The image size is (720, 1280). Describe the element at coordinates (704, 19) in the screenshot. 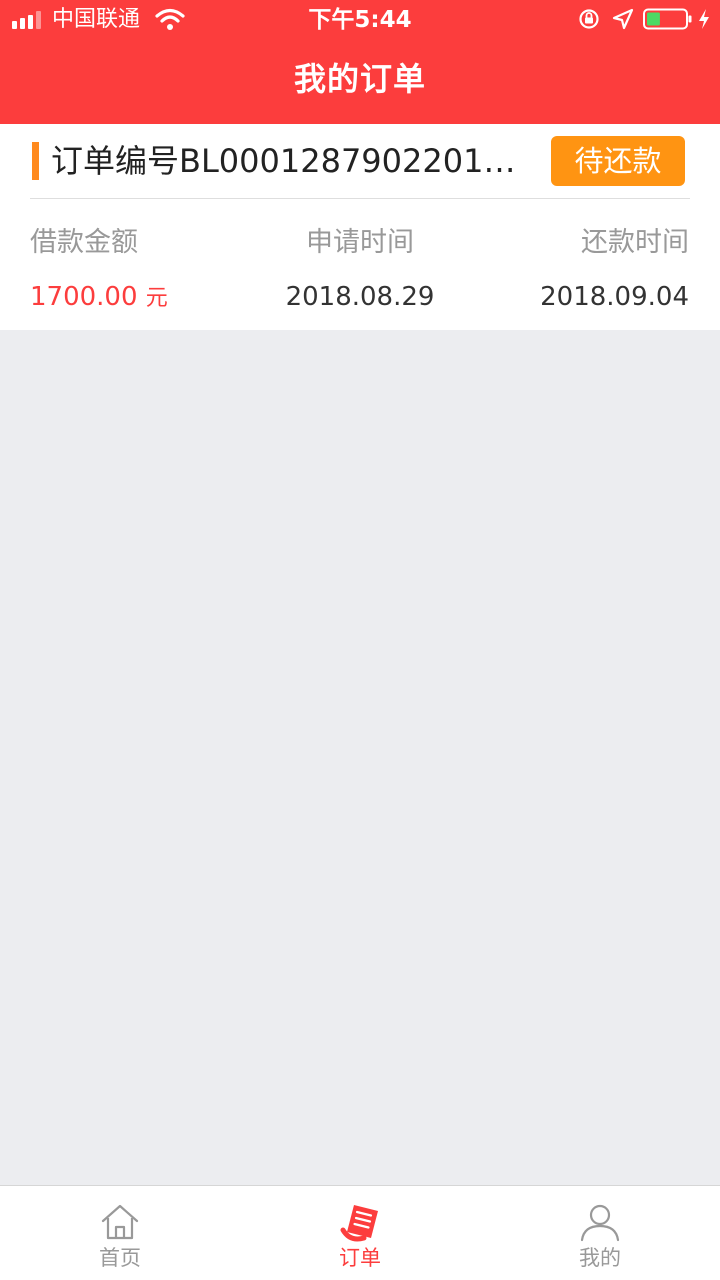

I see `charging-icon` at that location.